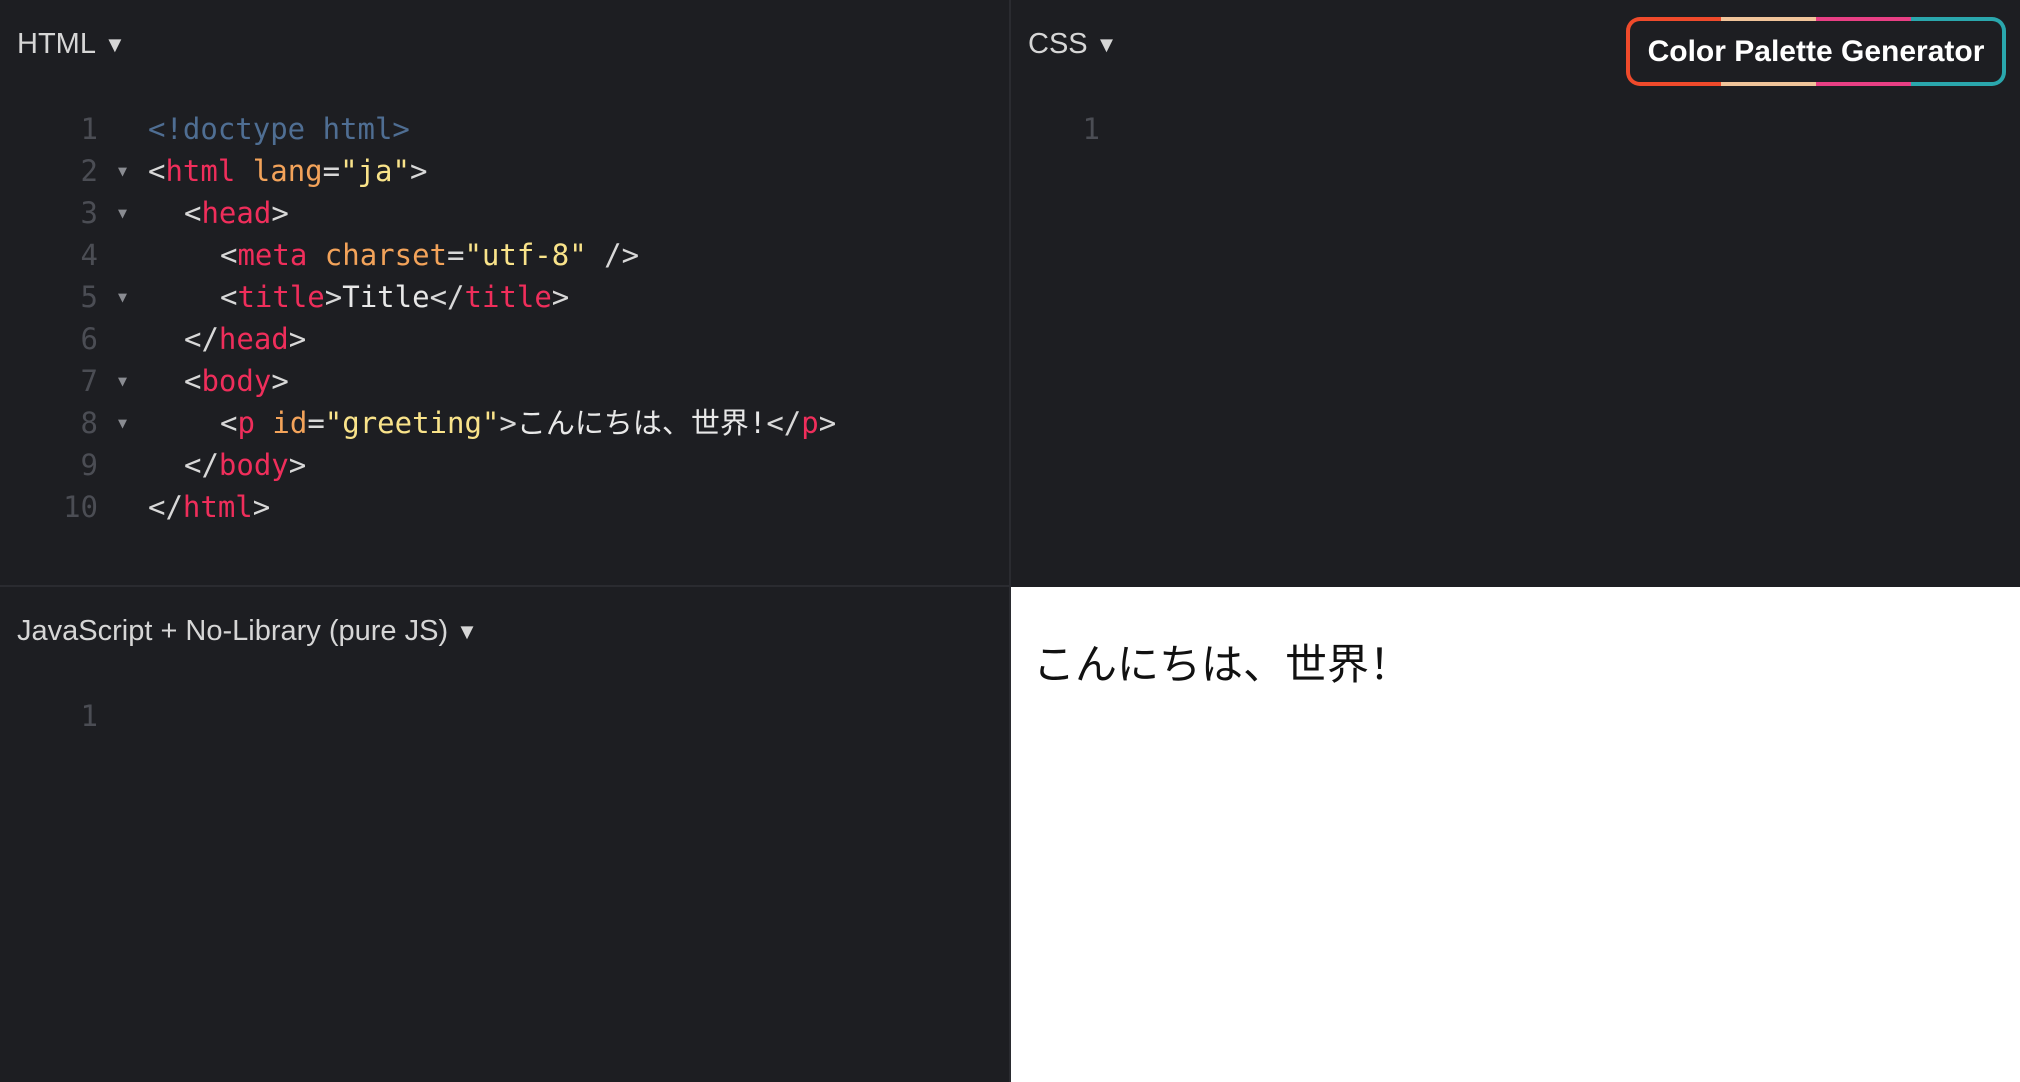 The height and width of the screenshot is (1082, 2020). Describe the element at coordinates (89, 255) in the screenshot. I see `line-number: 4` at that location.